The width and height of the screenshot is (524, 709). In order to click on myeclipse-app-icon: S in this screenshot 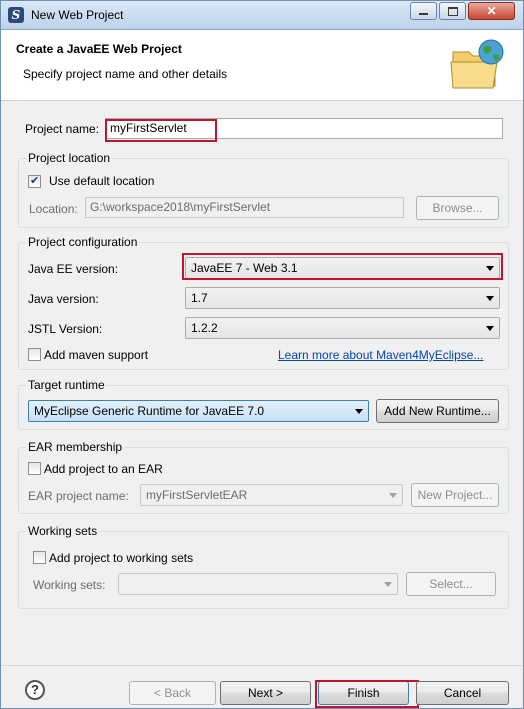, I will do `click(16, 15)`.